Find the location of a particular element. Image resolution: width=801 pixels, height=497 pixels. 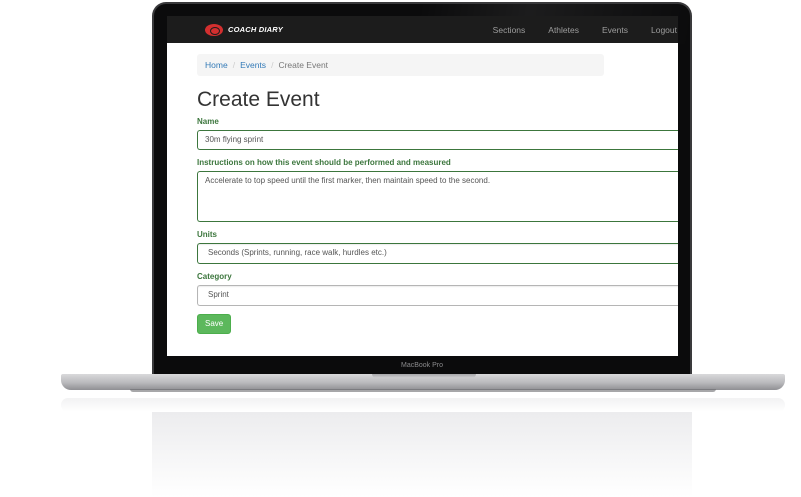

laptop-reflection-lid is located at coordinates (422, 454).